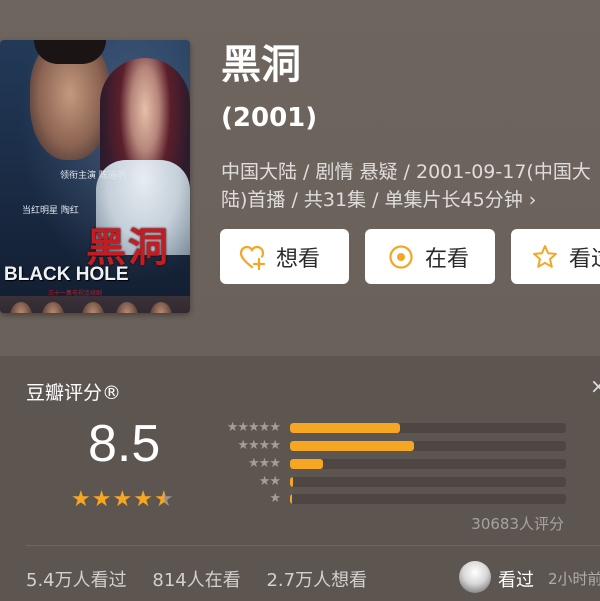 The height and width of the screenshot is (601, 600). I want to click on rating-row-stars: ★★★★, so click(259, 445).